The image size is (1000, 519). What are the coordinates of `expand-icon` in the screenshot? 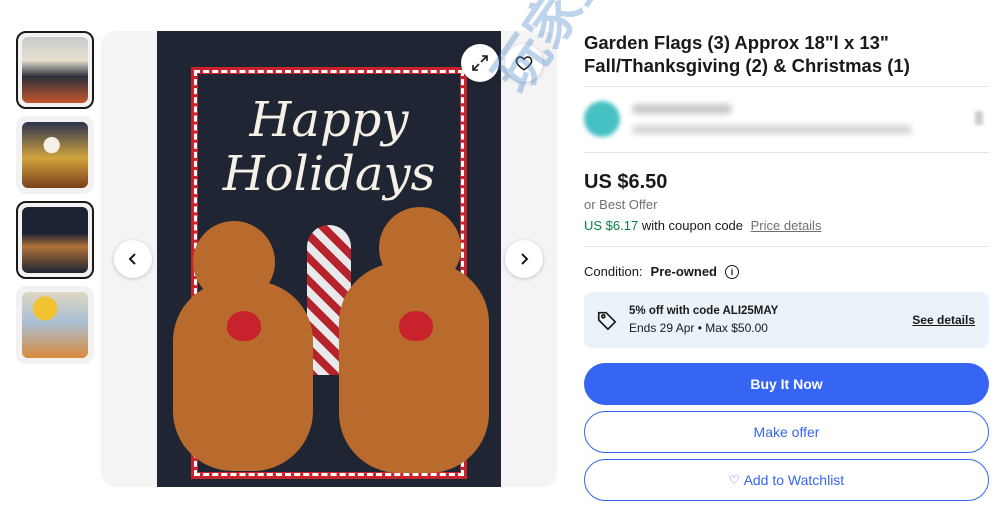 It's located at (480, 63).